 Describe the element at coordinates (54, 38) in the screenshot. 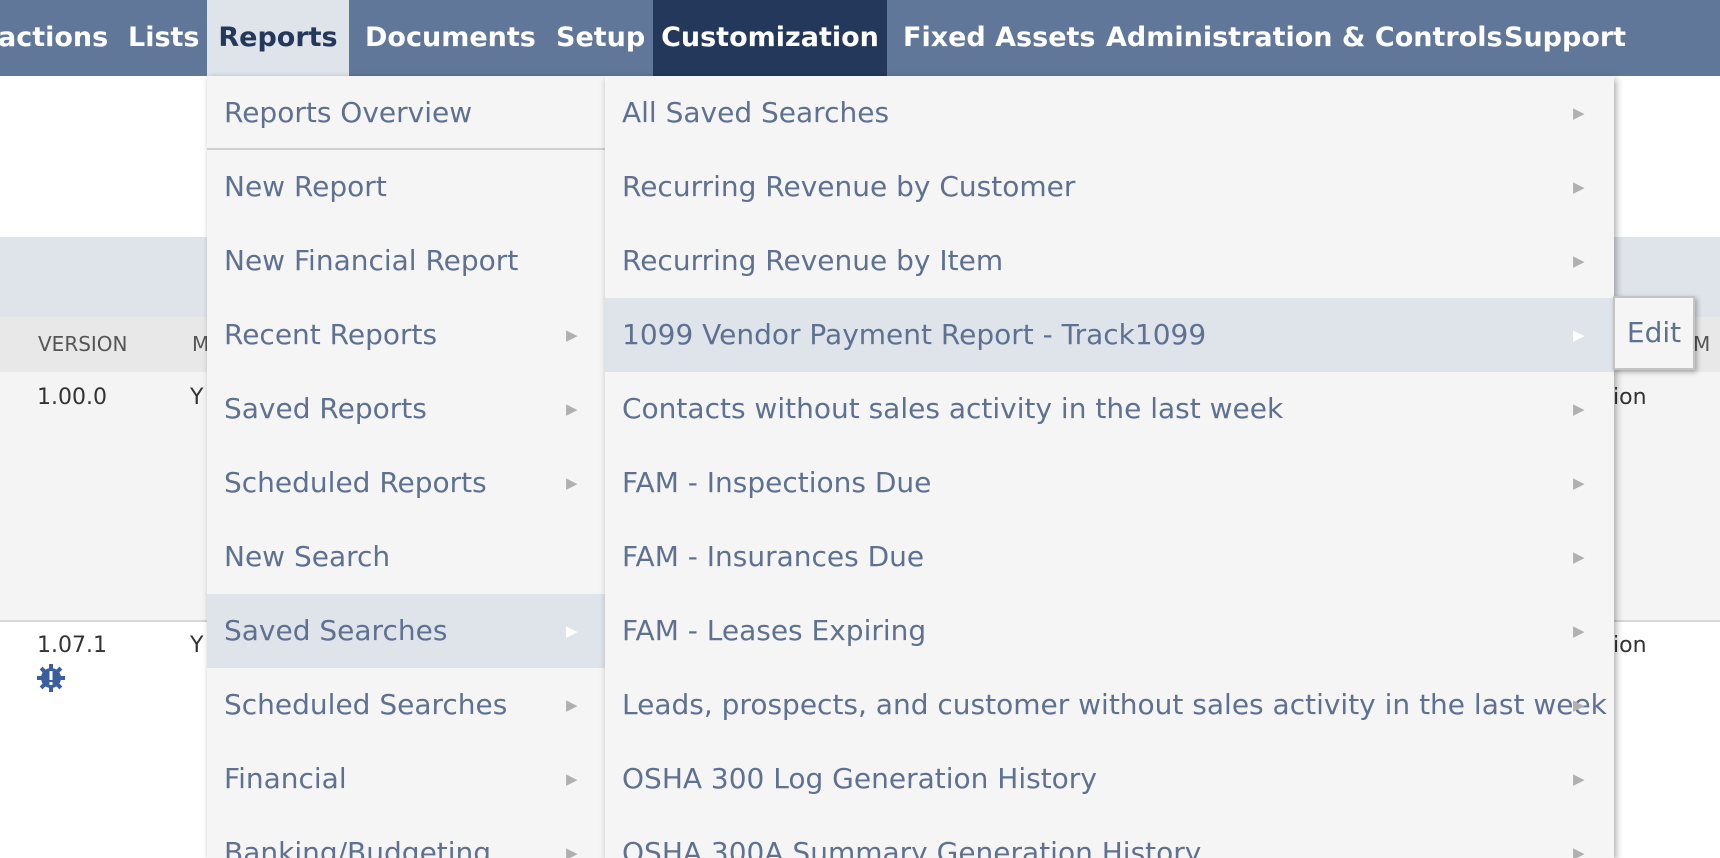

I see `nav-transactions: actions` at that location.